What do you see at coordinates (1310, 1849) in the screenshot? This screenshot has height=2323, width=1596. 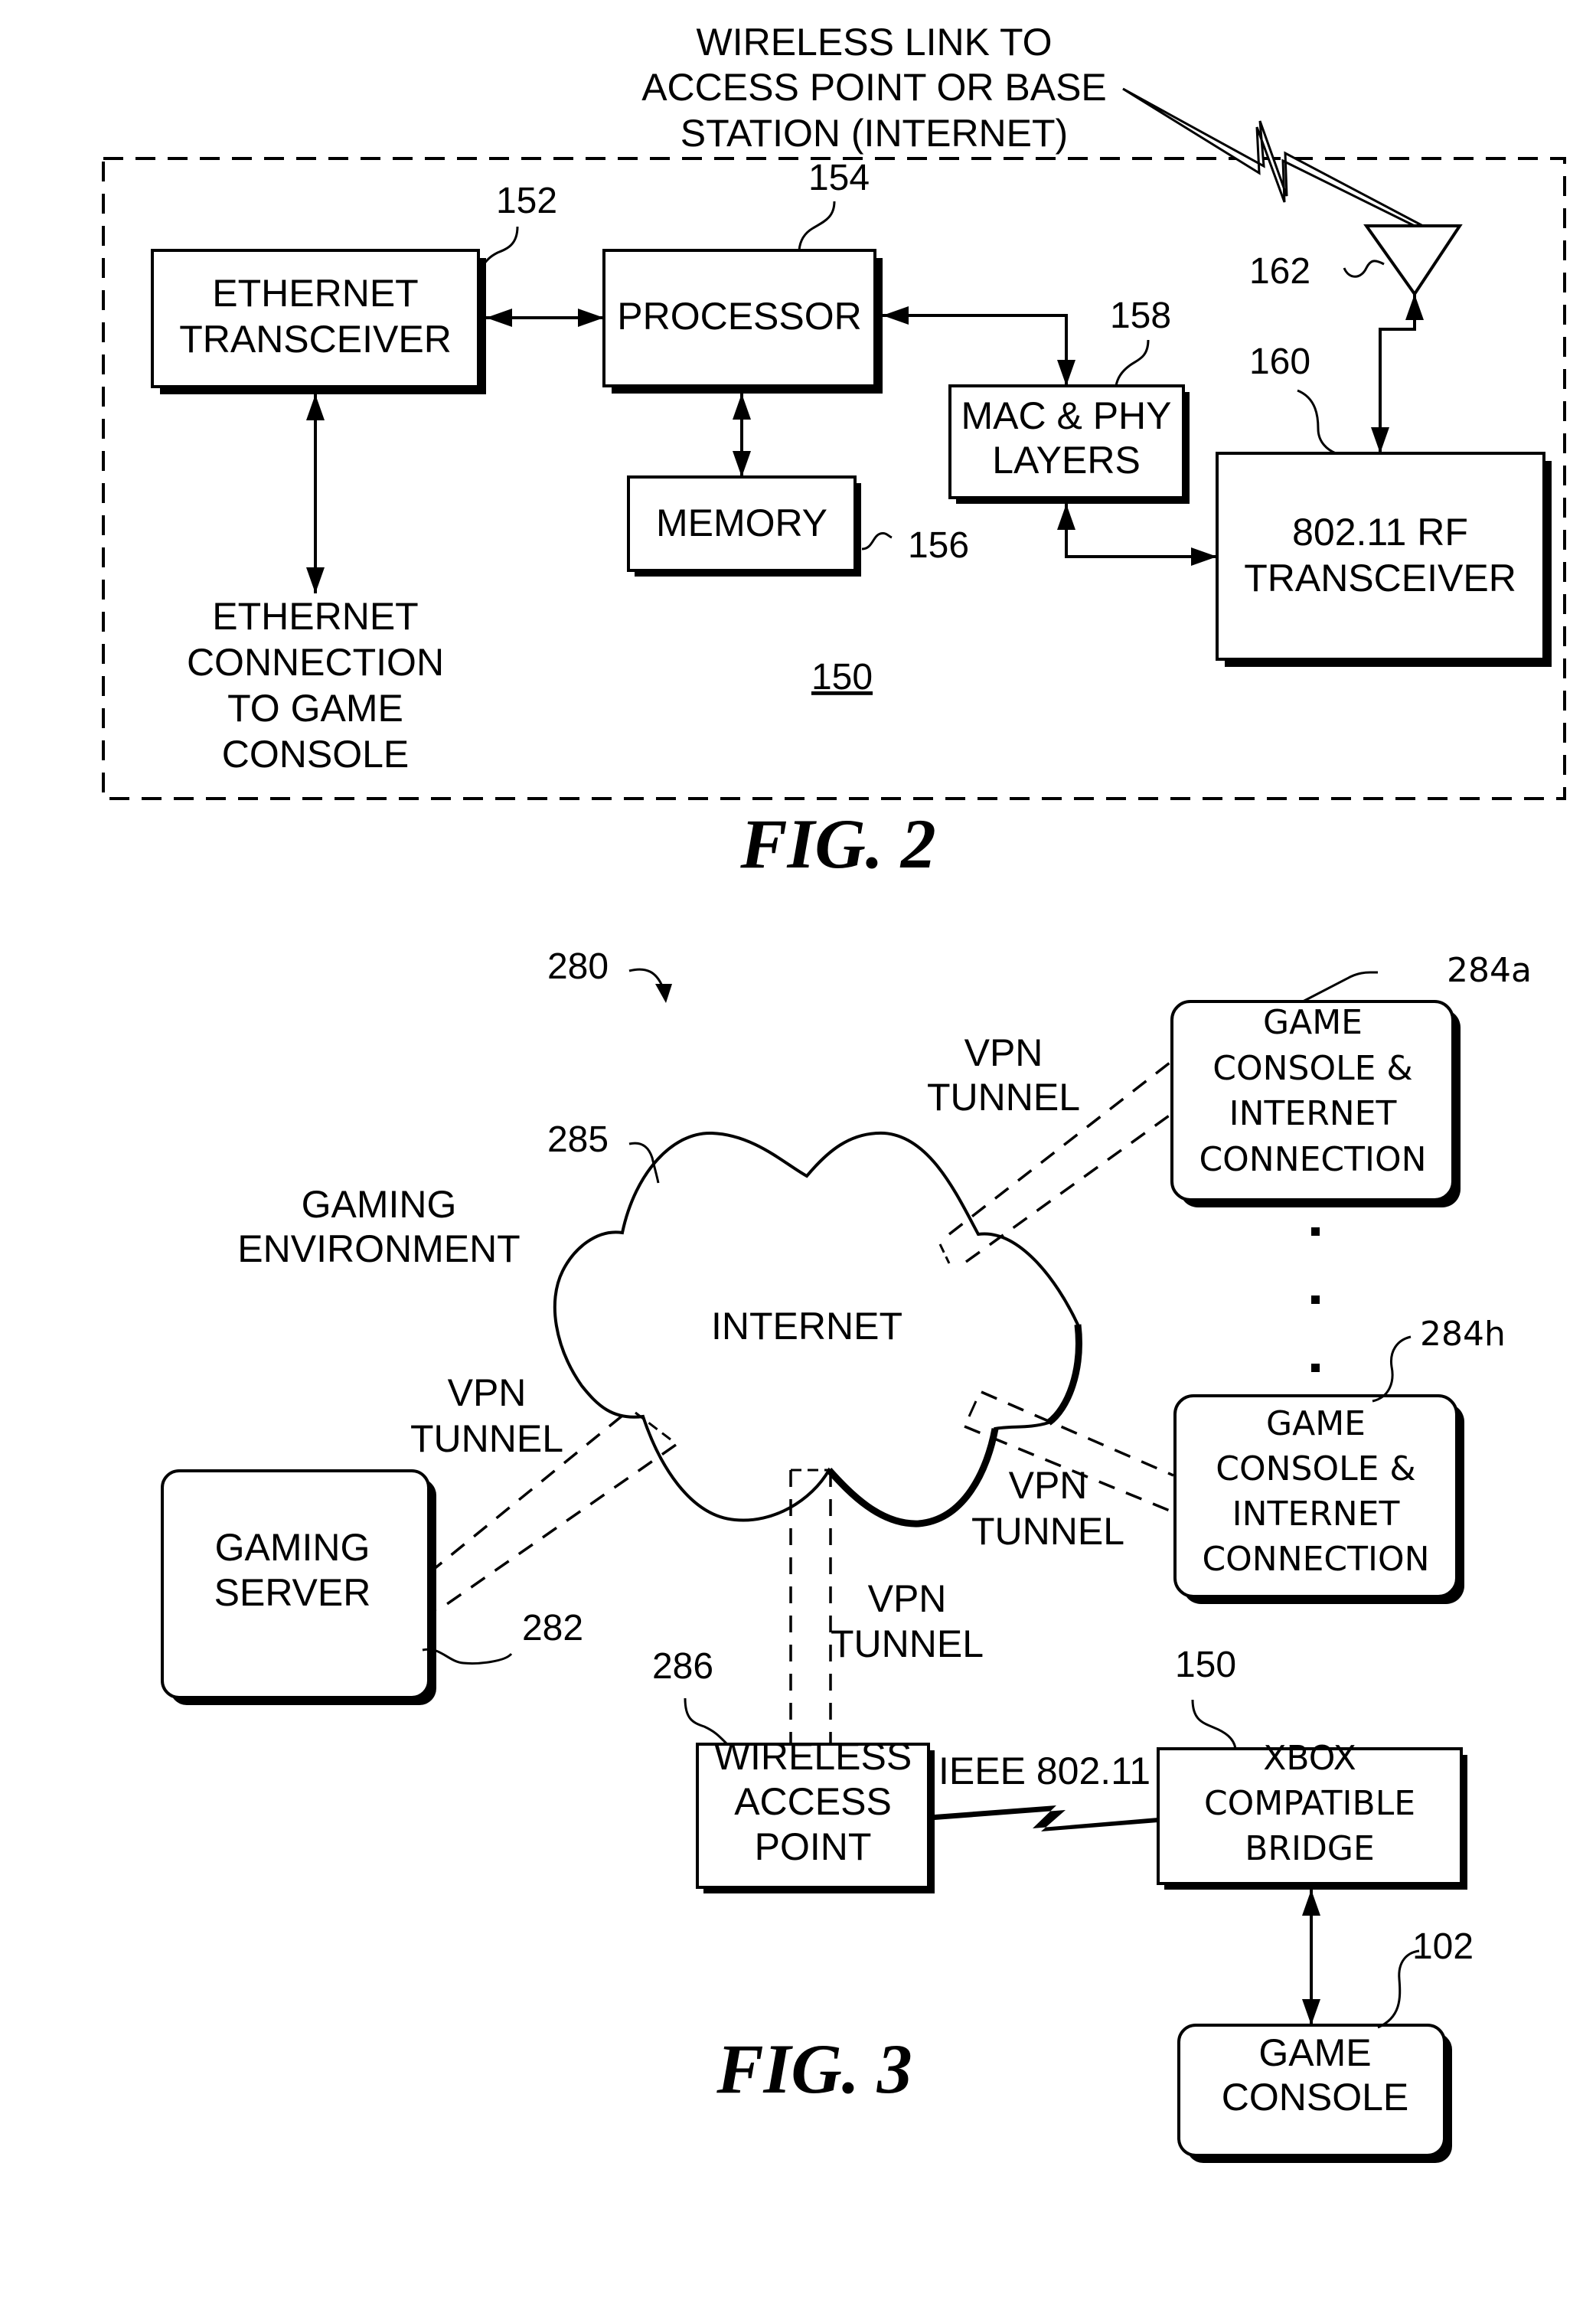 I see `bridge-line-3: BRIDGE` at bounding box center [1310, 1849].